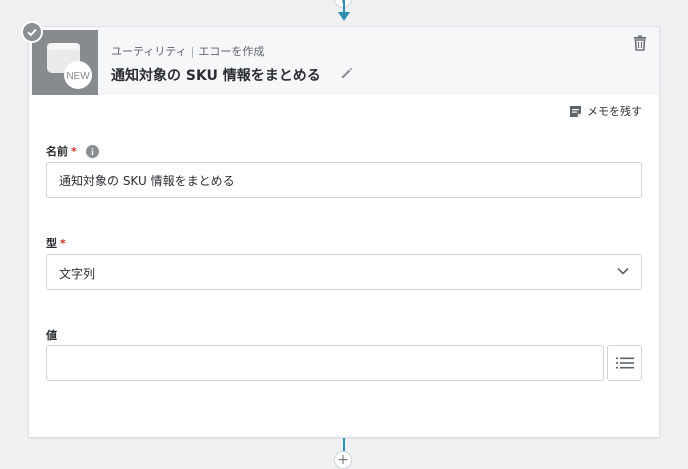 This screenshot has width=688, height=469. I want to click on type-label-text: 型, so click(51, 243).